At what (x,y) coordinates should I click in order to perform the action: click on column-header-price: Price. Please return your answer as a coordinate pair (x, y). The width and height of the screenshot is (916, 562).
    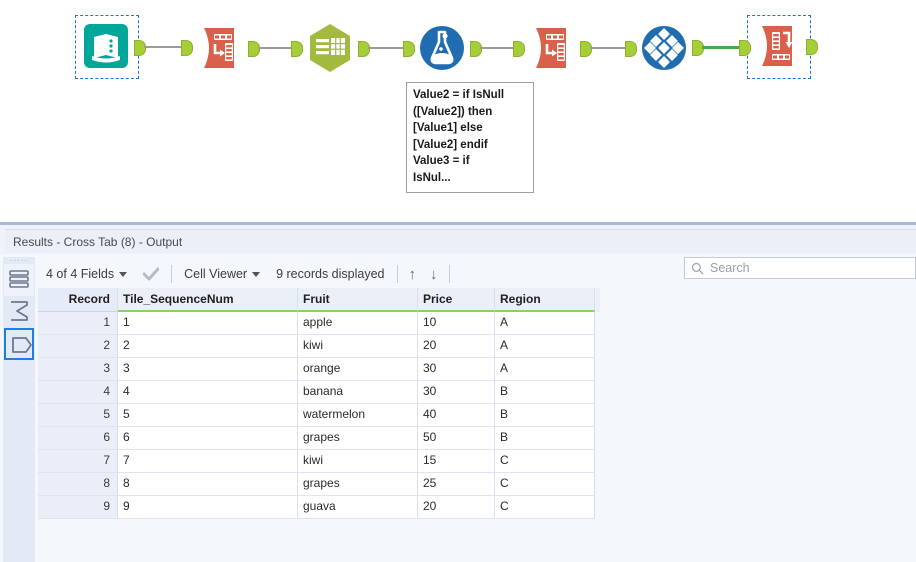
    Looking at the image, I should click on (456, 300).